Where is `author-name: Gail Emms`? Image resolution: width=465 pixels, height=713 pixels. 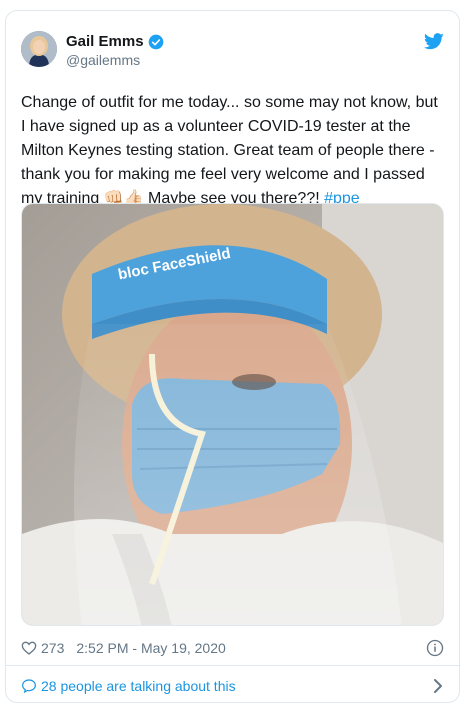 author-name: Gail Emms is located at coordinates (105, 41).